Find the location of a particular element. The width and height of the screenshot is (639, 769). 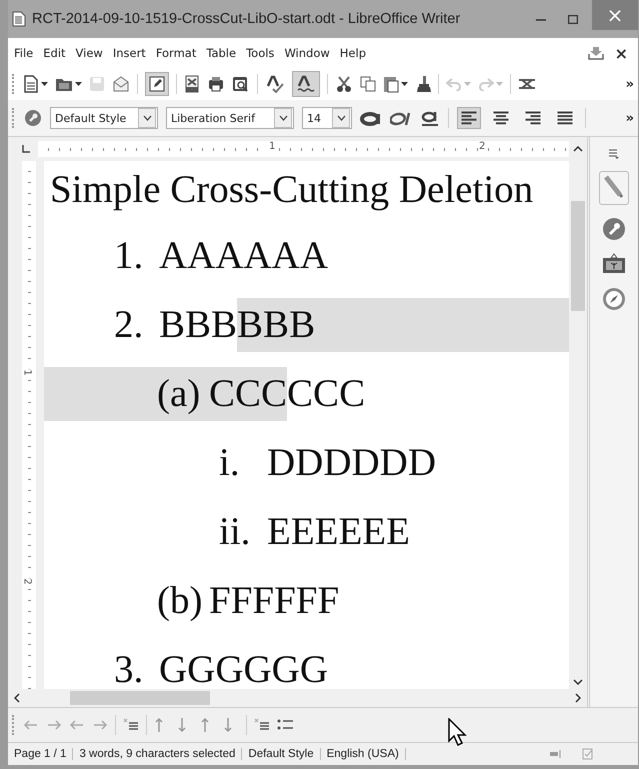

bold-icon is located at coordinates (371, 118).